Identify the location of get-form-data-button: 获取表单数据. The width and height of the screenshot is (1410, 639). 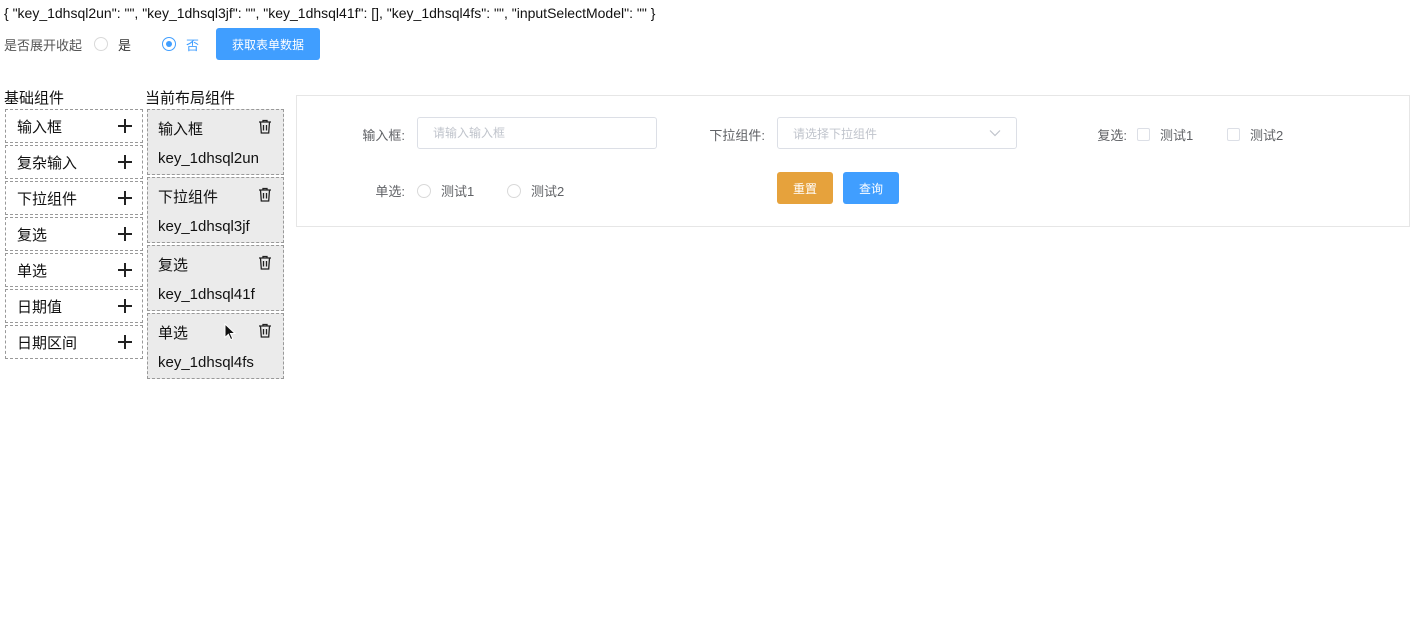
(268, 44).